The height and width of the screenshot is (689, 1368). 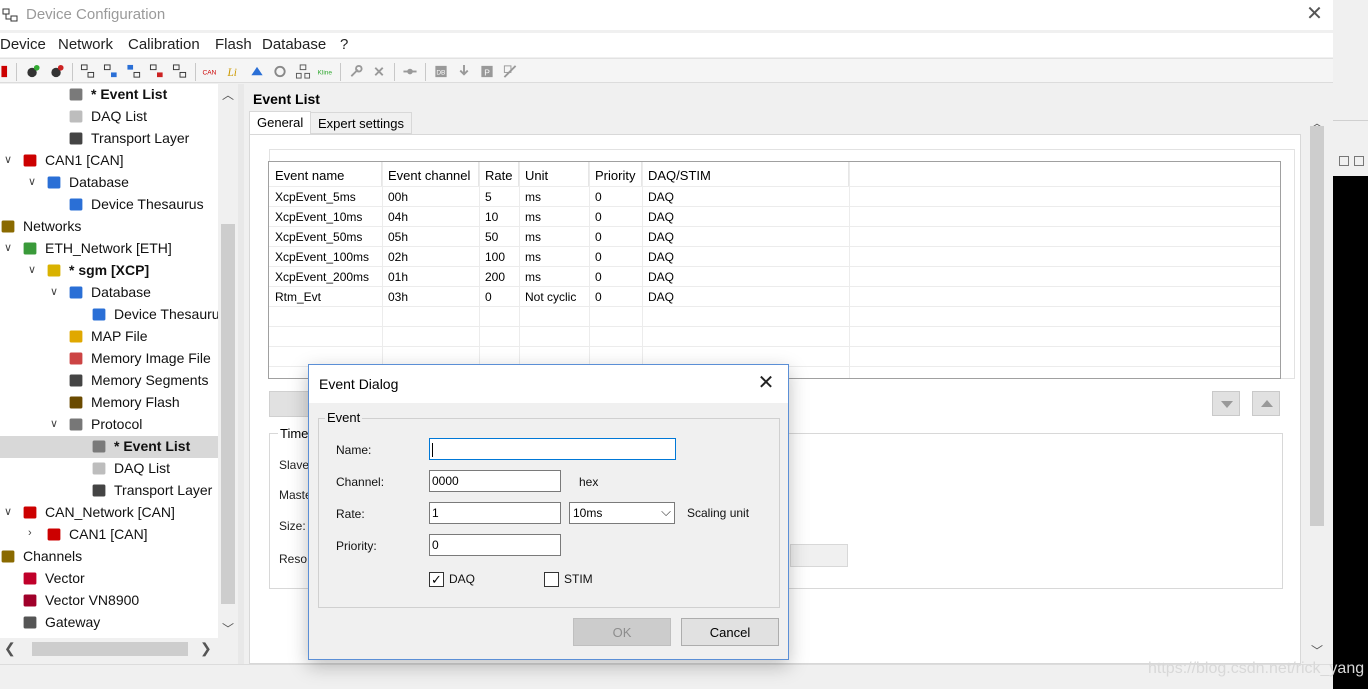 I want to click on tree-expand-icon, so click(x=88, y=71).